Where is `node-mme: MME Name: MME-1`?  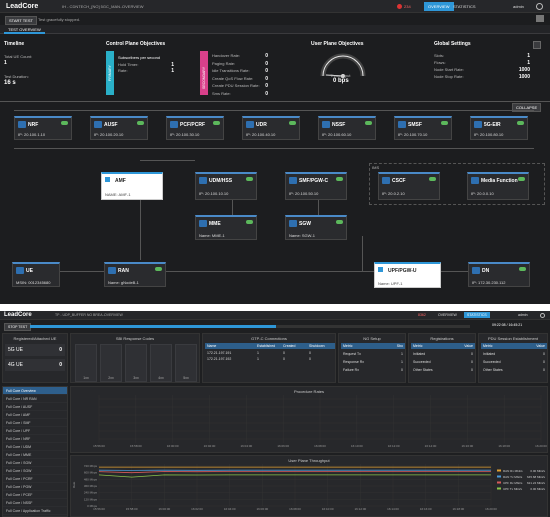 node-mme: MME Name: MME-1 is located at coordinates (226, 227).